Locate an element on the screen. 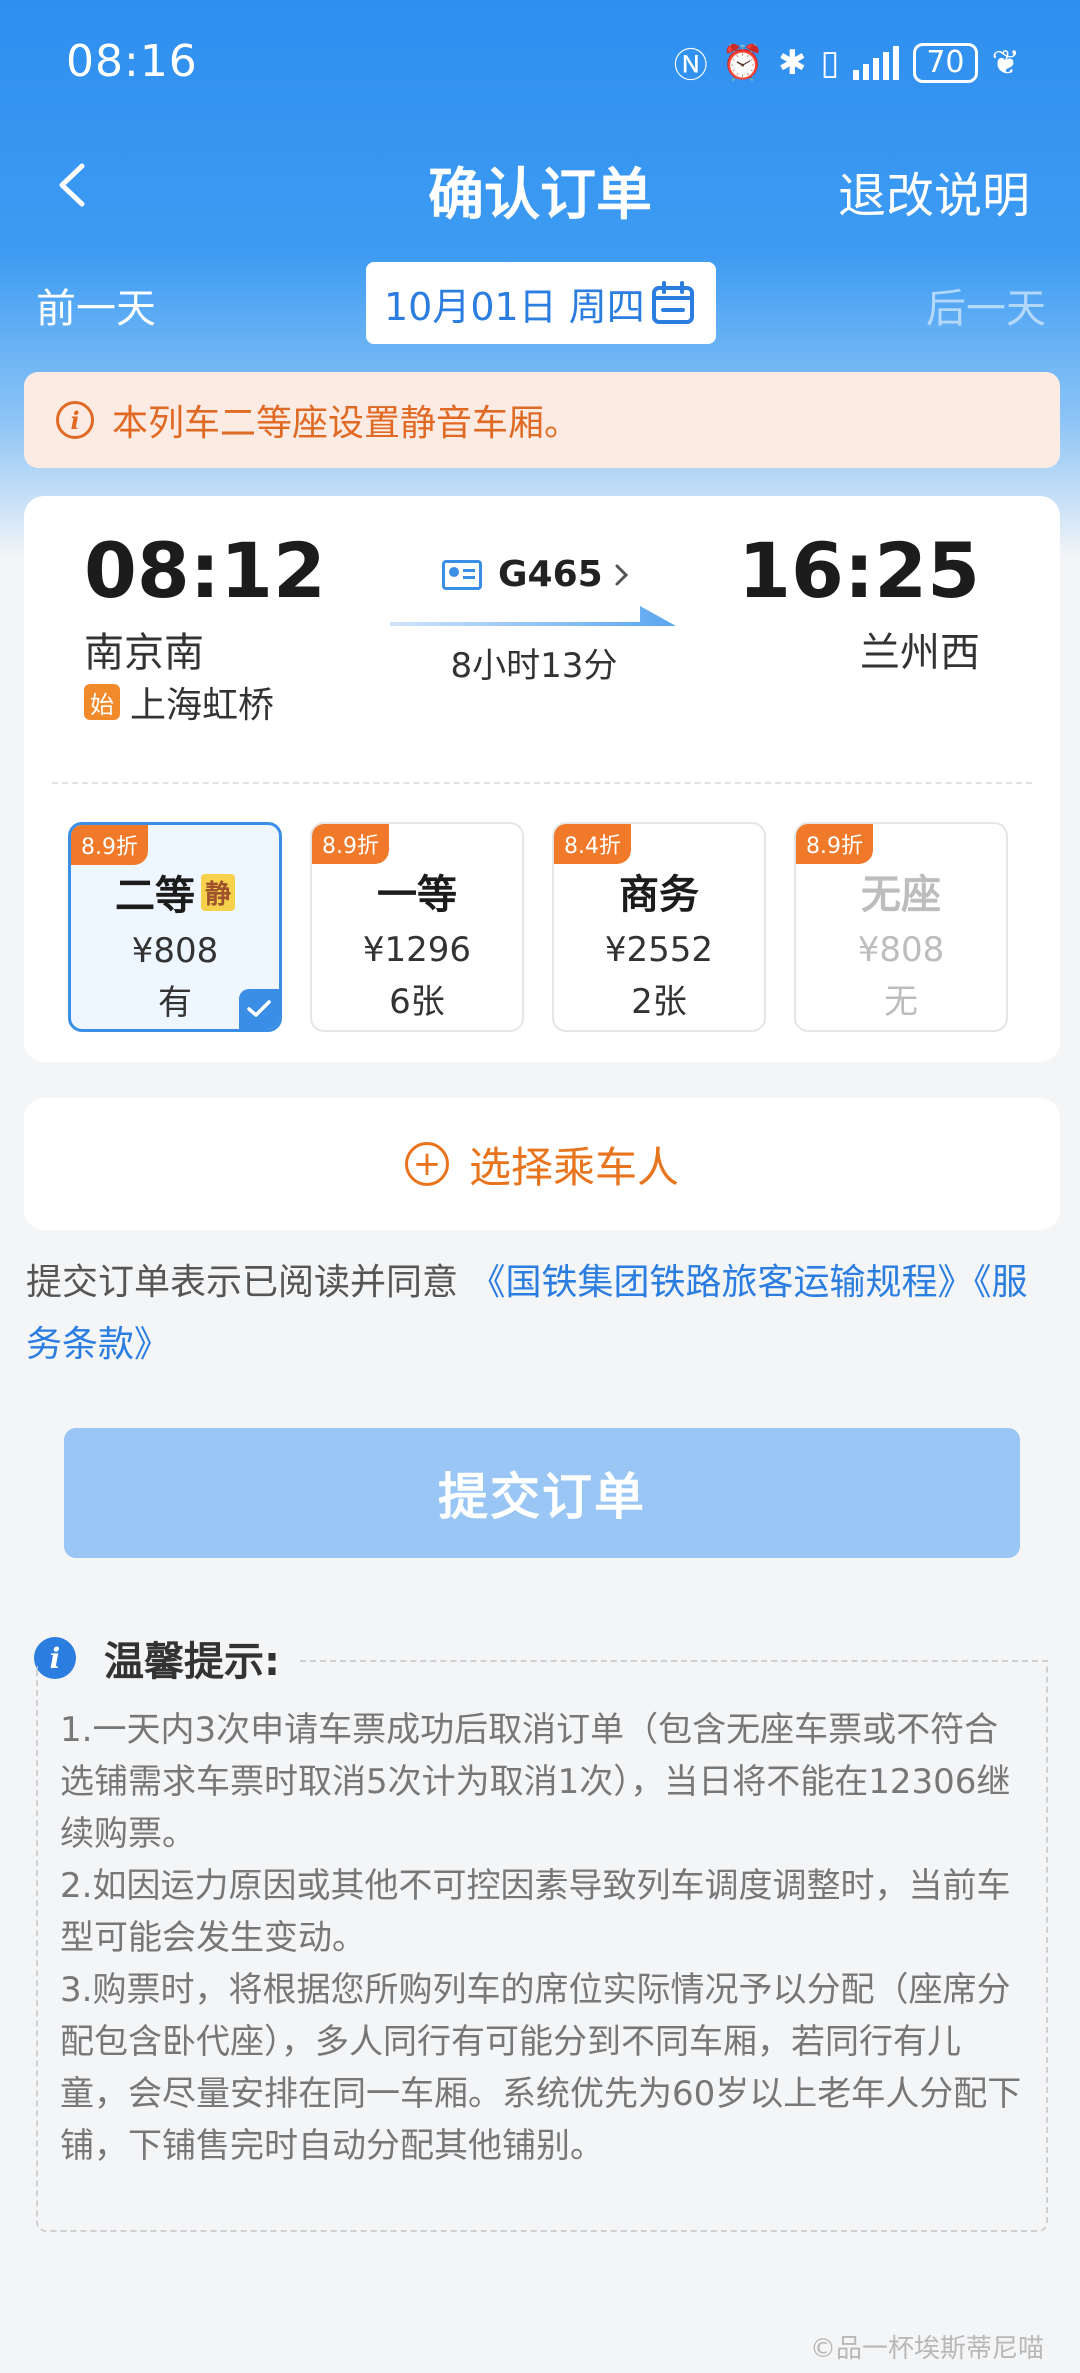 The height and width of the screenshot is (2373, 1080). date-selector: 前一天 10月01日 周四 后一天 is located at coordinates (540, 303).